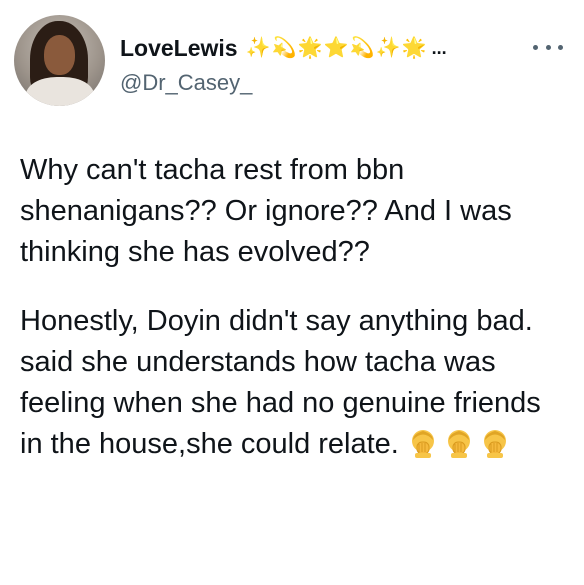 The height and width of the screenshot is (585, 584). What do you see at coordinates (60, 91) in the screenshot?
I see `avatar-body` at bounding box center [60, 91].